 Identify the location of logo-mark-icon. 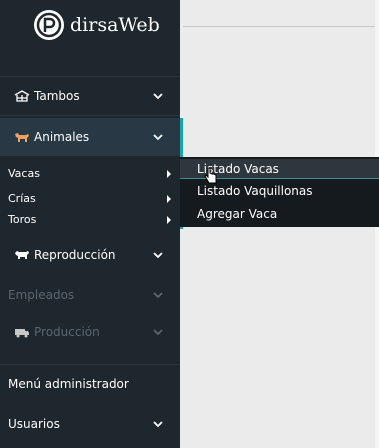
(49, 25).